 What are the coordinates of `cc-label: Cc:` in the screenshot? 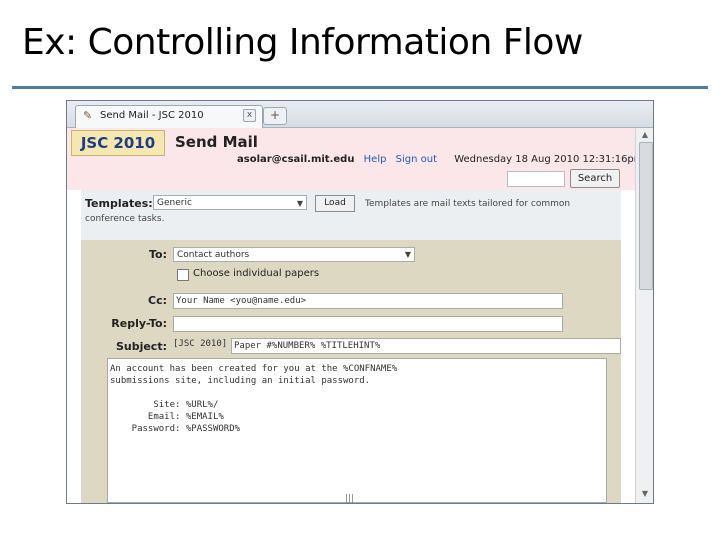 It's located at (157, 300).